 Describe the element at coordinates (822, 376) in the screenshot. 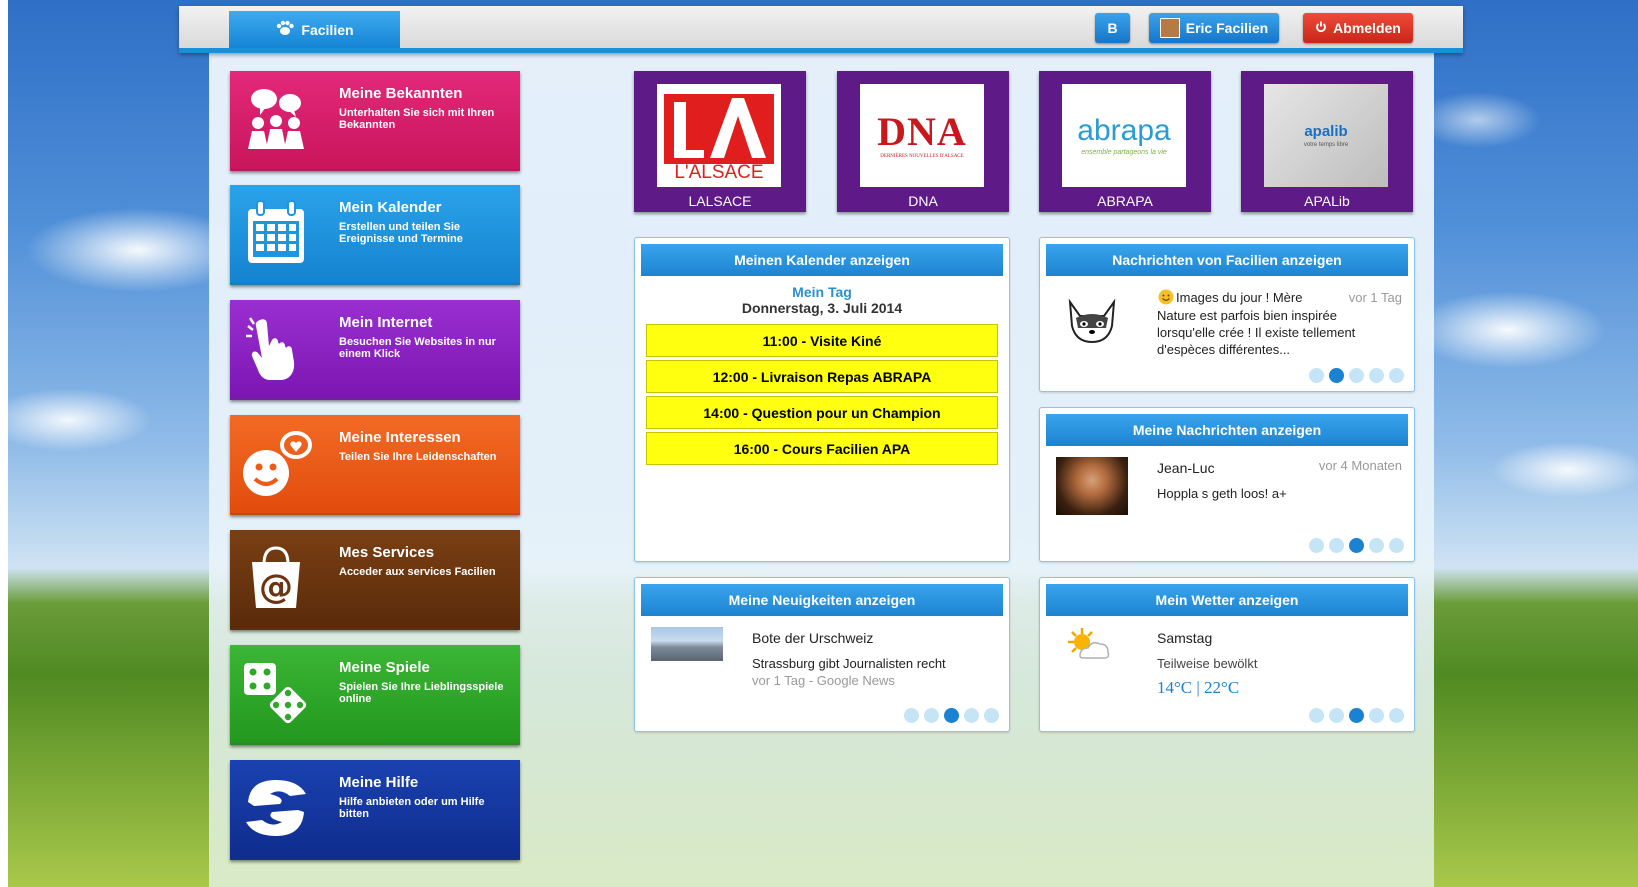

I see `calendar-event: 12:00 - Livraison Repas ABRAPA` at that location.